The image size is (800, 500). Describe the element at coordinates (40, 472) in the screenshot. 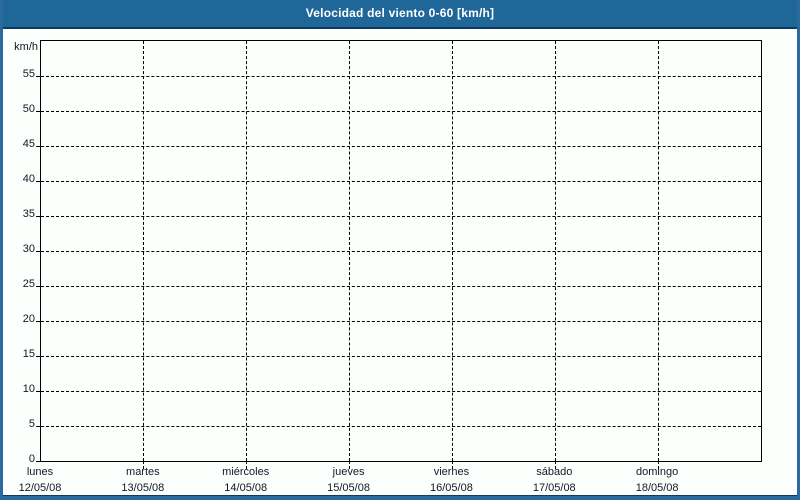

I see `x-day-label: lunes` at that location.